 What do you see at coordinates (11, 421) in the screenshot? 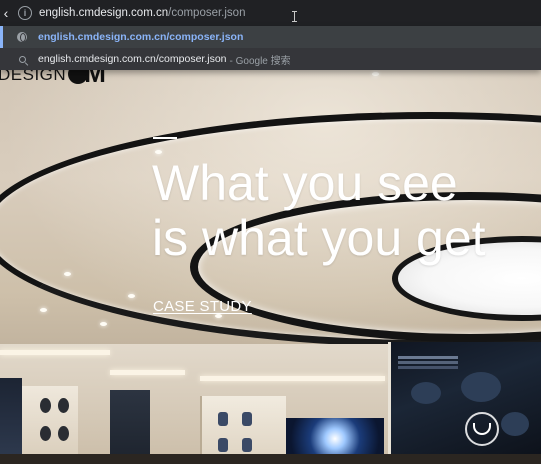
I see `wall-screen` at bounding box center [11, 421].